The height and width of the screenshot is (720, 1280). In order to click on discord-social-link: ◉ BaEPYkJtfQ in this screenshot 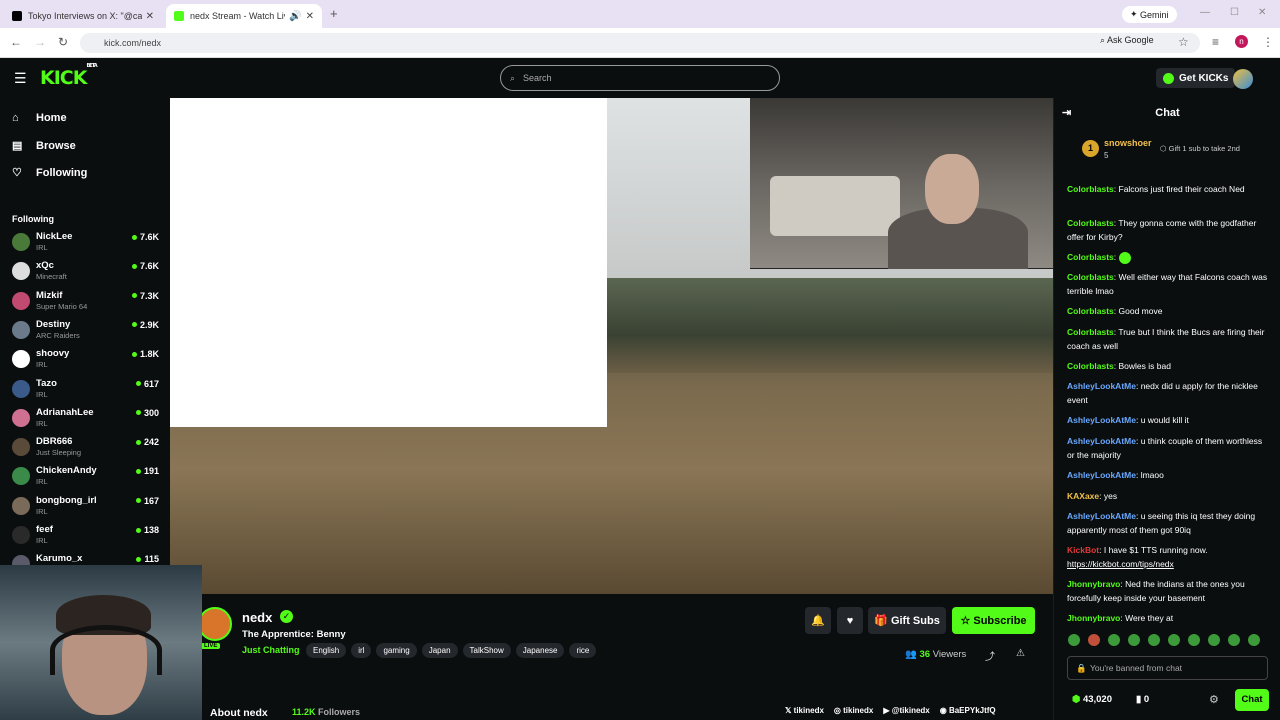, I will do `click(968, 710)`.